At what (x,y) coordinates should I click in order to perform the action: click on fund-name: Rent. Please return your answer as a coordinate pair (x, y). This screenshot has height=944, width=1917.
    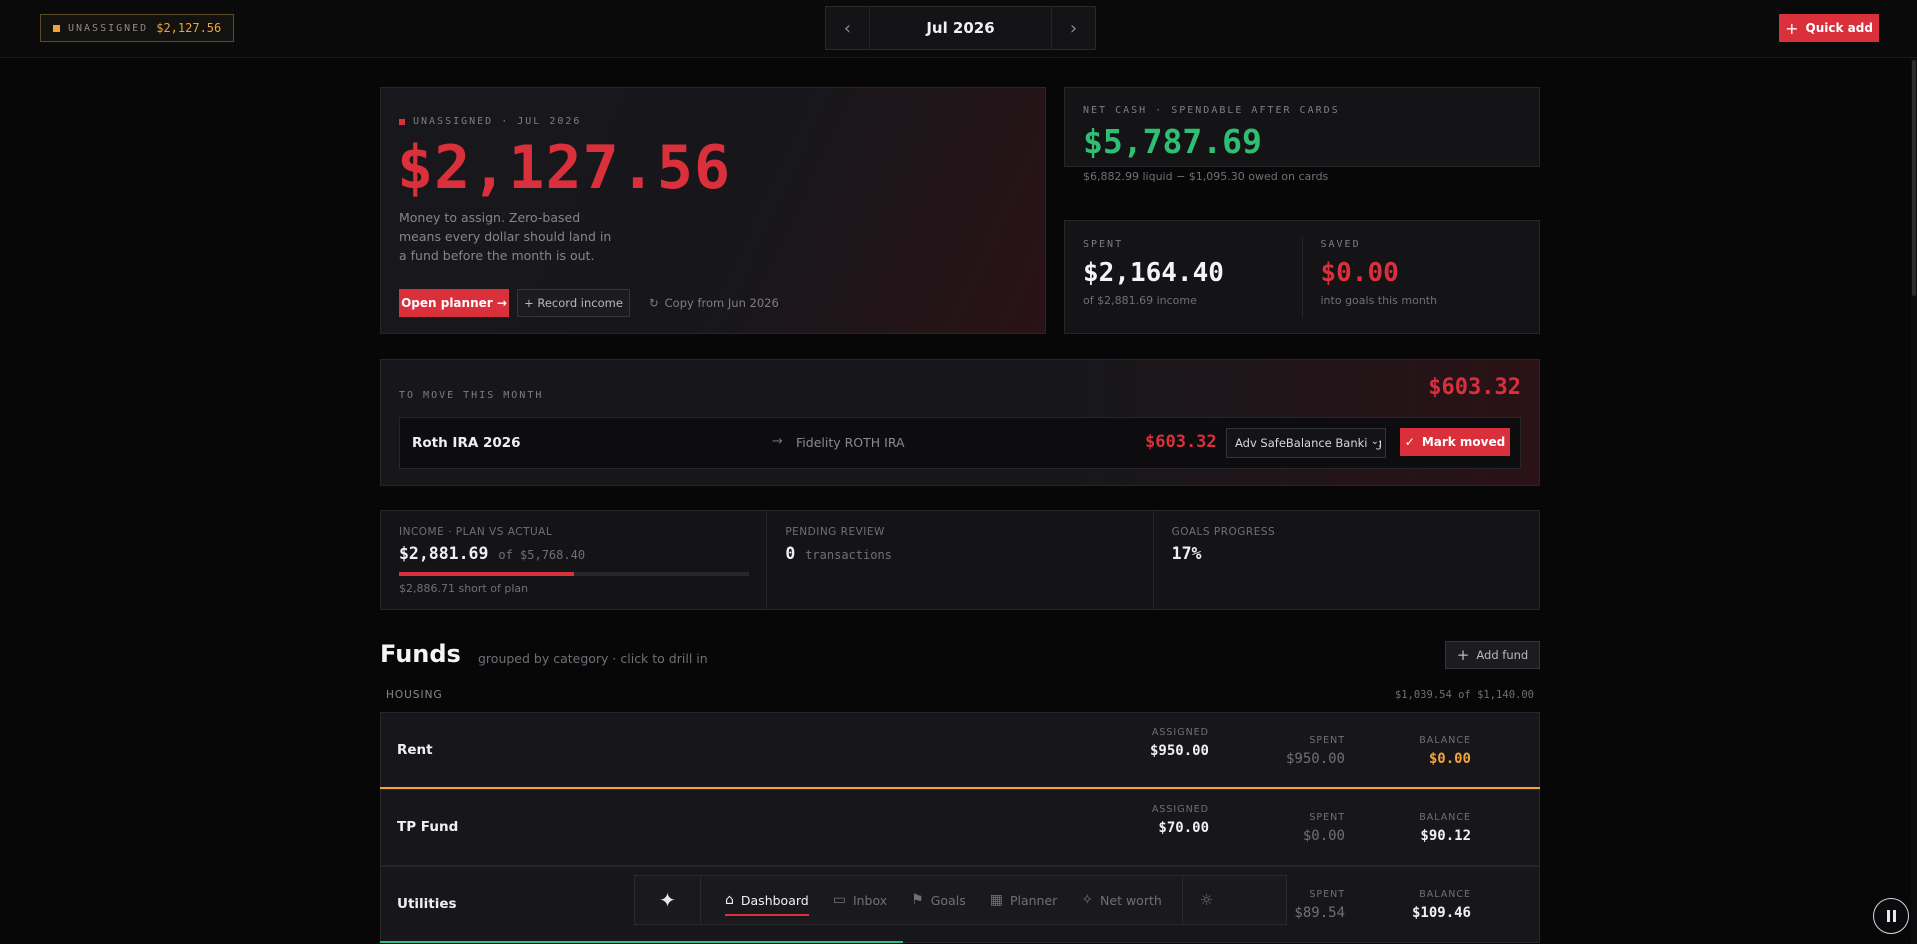
    Looking at the image, I should click on (415, 750).